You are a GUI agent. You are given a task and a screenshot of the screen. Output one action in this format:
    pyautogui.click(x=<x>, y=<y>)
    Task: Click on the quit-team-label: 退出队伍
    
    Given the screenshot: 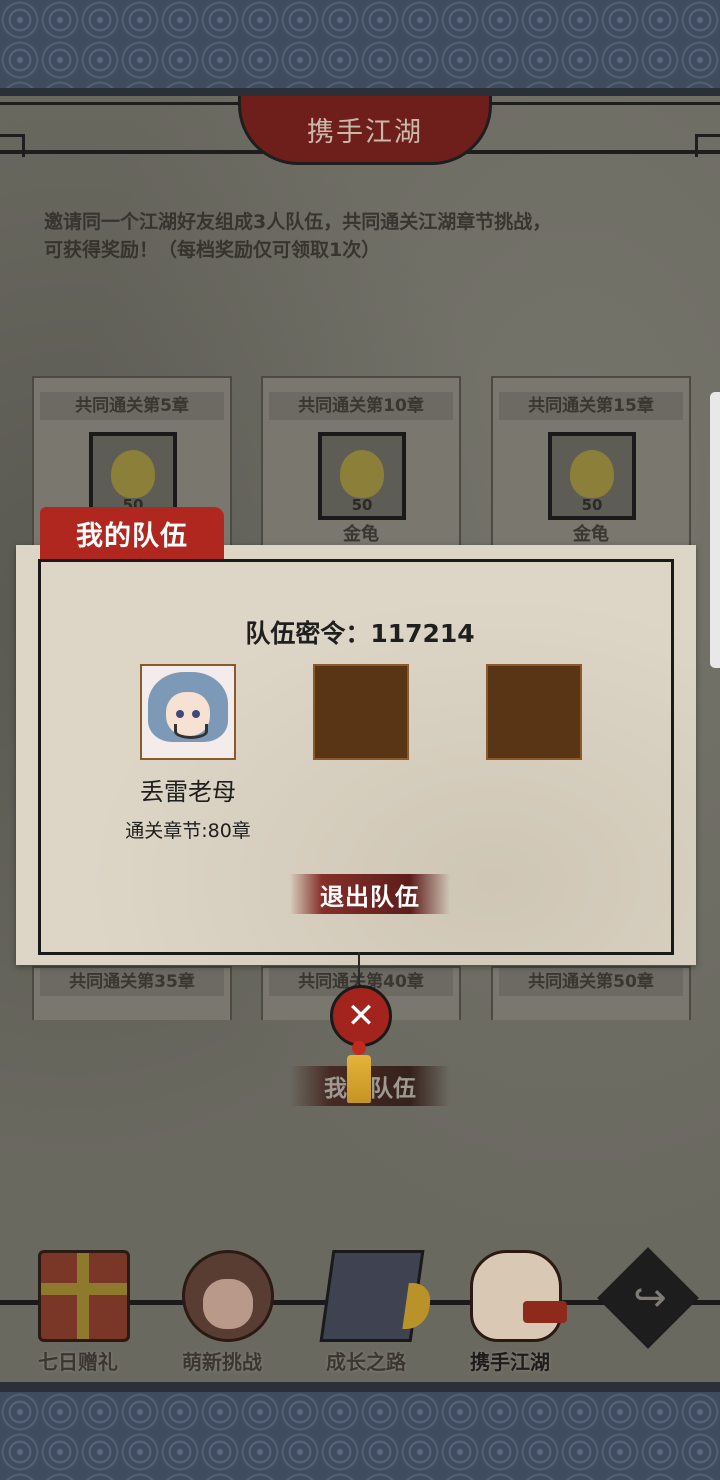 What is the action you would take?
    pyautogui.click(x=370, y=896)
    